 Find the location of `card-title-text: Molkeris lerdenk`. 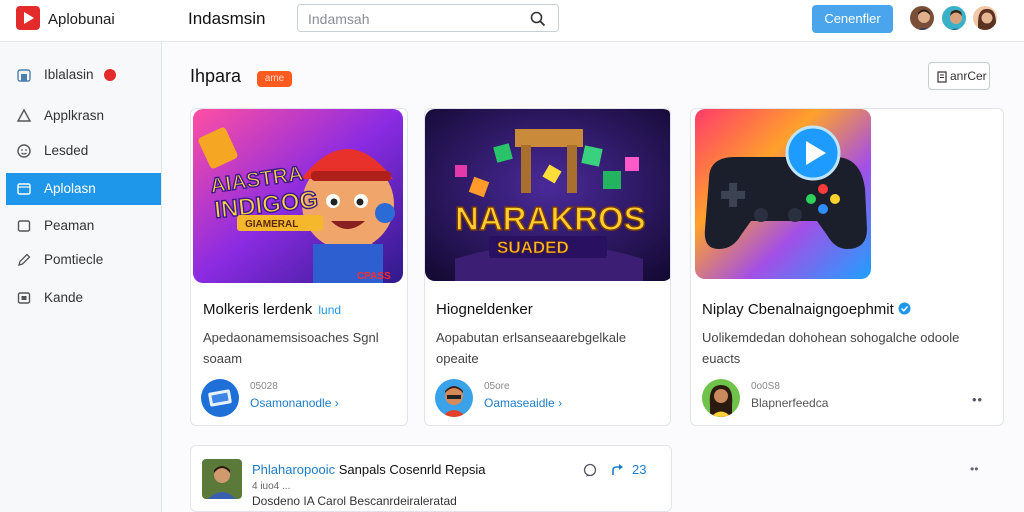

card-title-text: Molkeris lerdenk is located at coordinates (258, 309).